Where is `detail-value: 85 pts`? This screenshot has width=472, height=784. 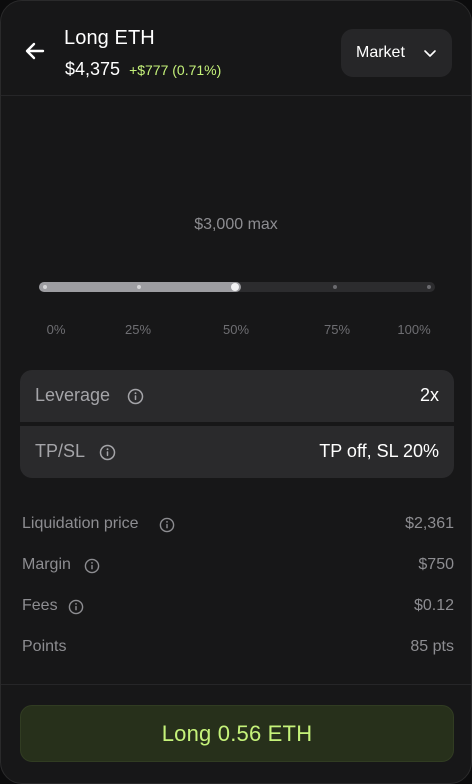 detail-value: 85 pts is located at coordinates (432, 646).